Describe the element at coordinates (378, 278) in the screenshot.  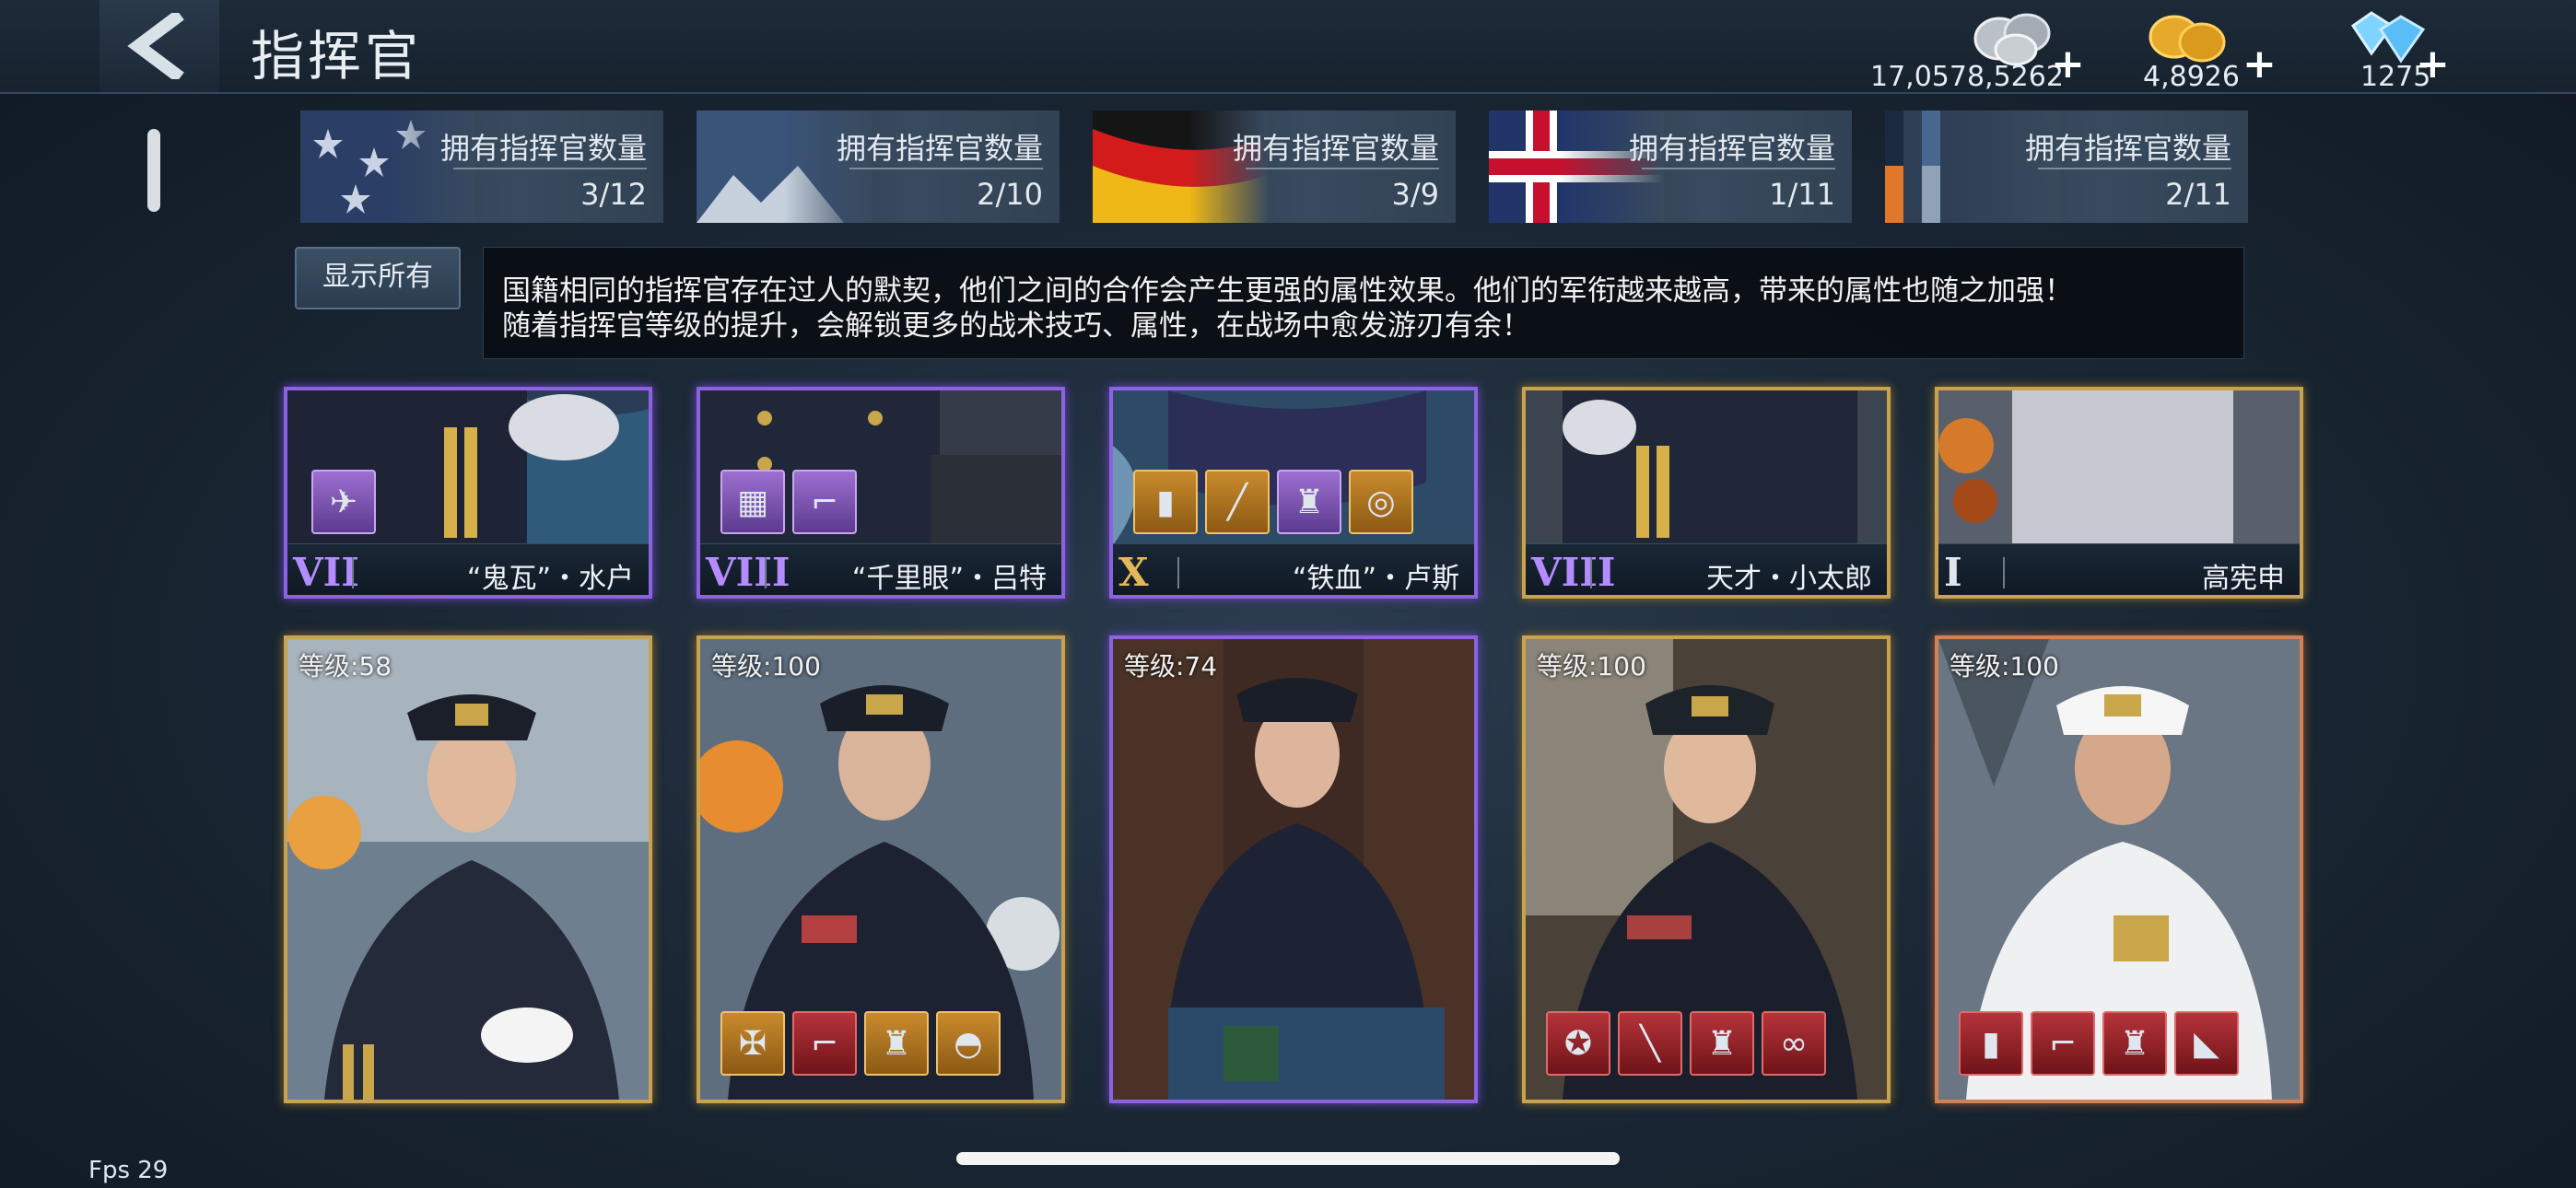
I see `show-all-button: 显示所有` at that location.